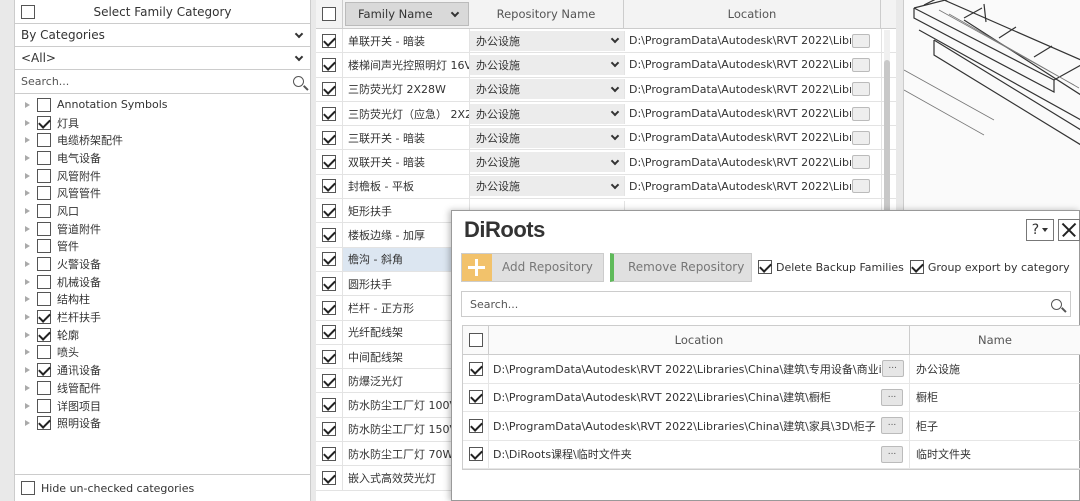 The image size is (1080, 501). What do you see at coordinates (989, 267) in the screenshot?
I see `group-export-option: Group export by category` at bounding box center [989, 267].